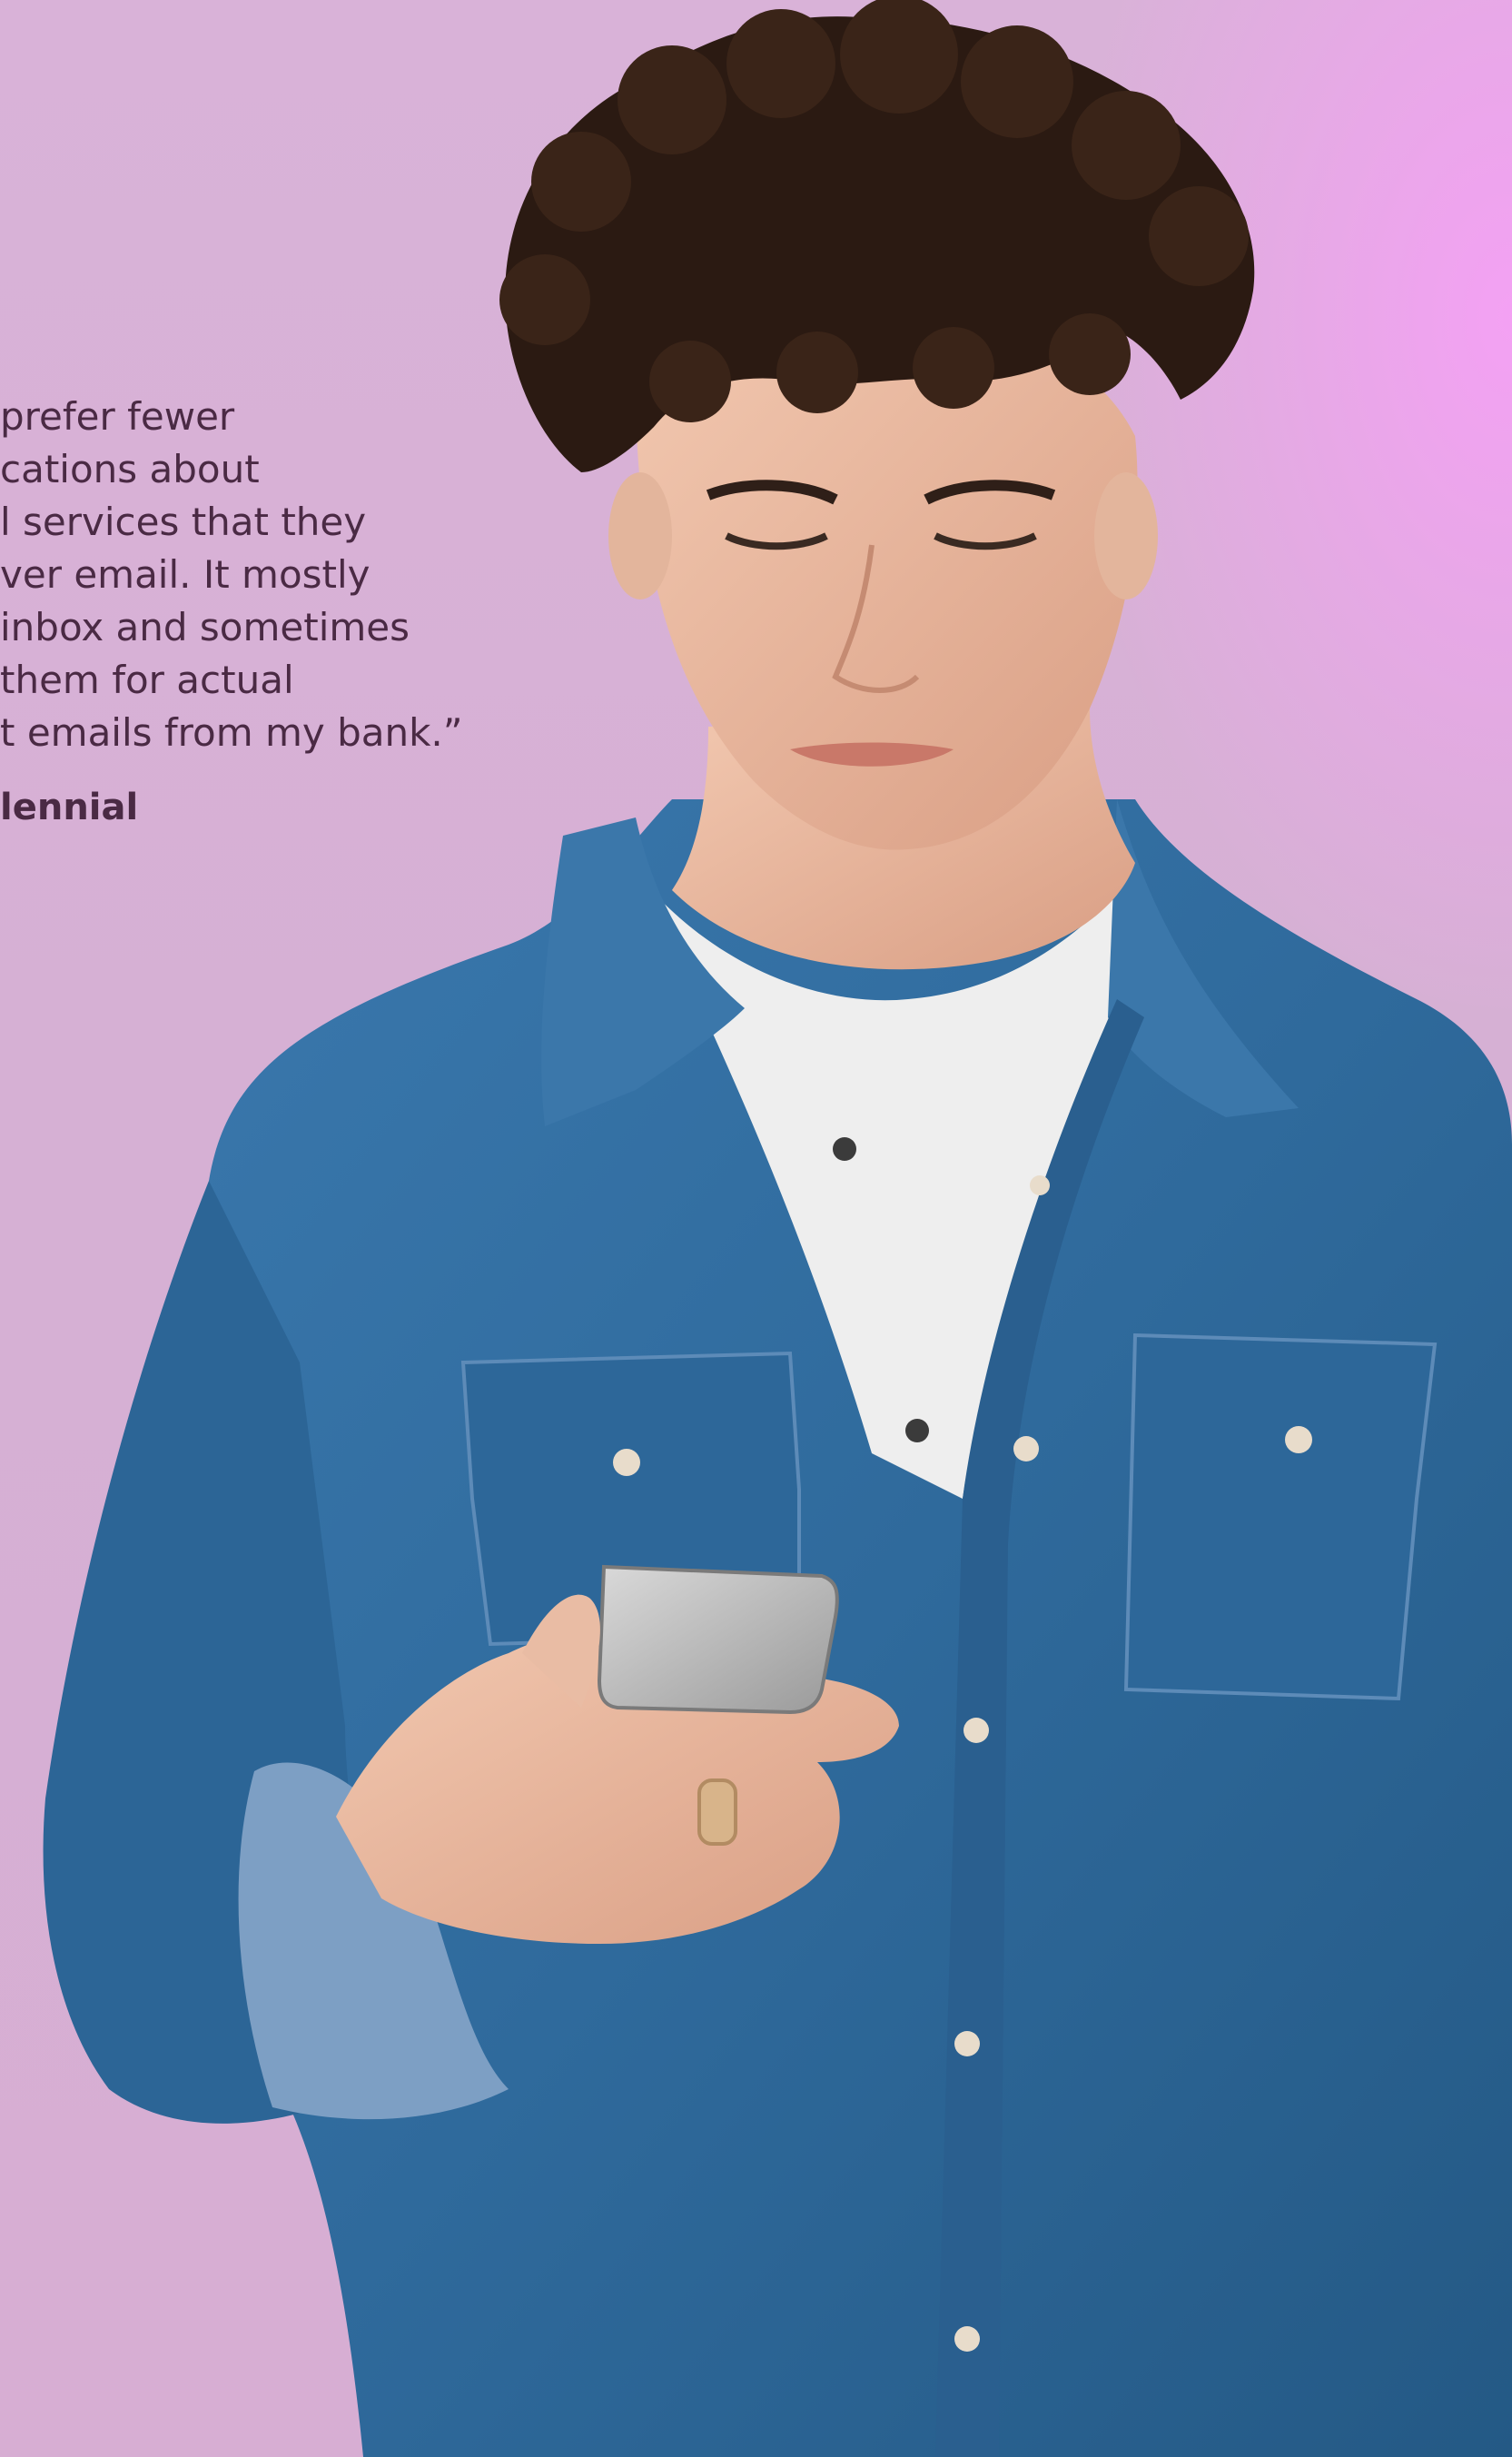 The image size is (1512, 2457). What do you see at coordinates (205, 627) in the screenshot?
I see `quote-line: inbox and sometimes` at bounding box center [205, 627].